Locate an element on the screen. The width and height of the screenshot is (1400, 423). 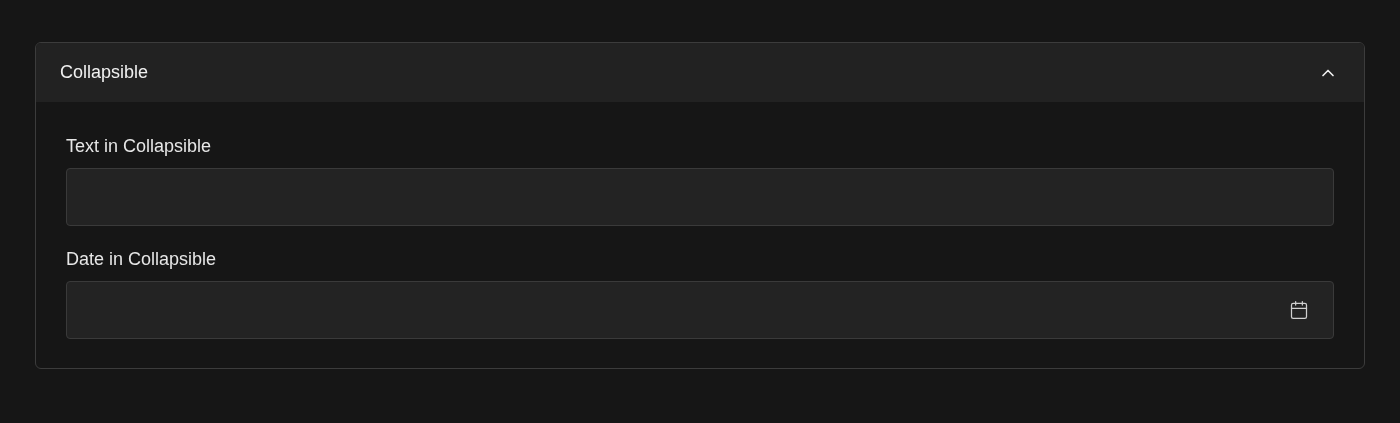
date-field is located at coordinates (700, 310).